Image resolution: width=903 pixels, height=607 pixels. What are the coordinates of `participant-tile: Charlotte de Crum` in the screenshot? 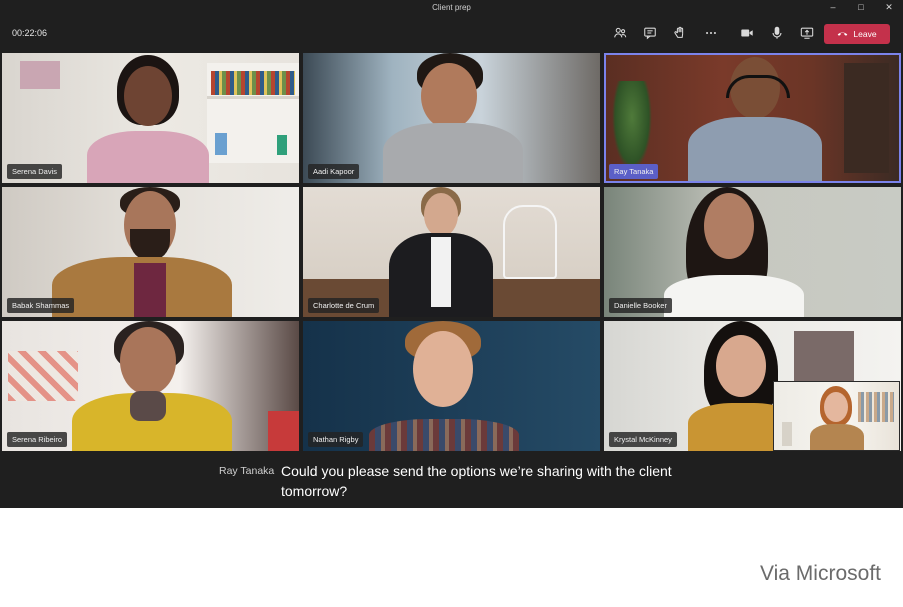 It's located at (451, 252).